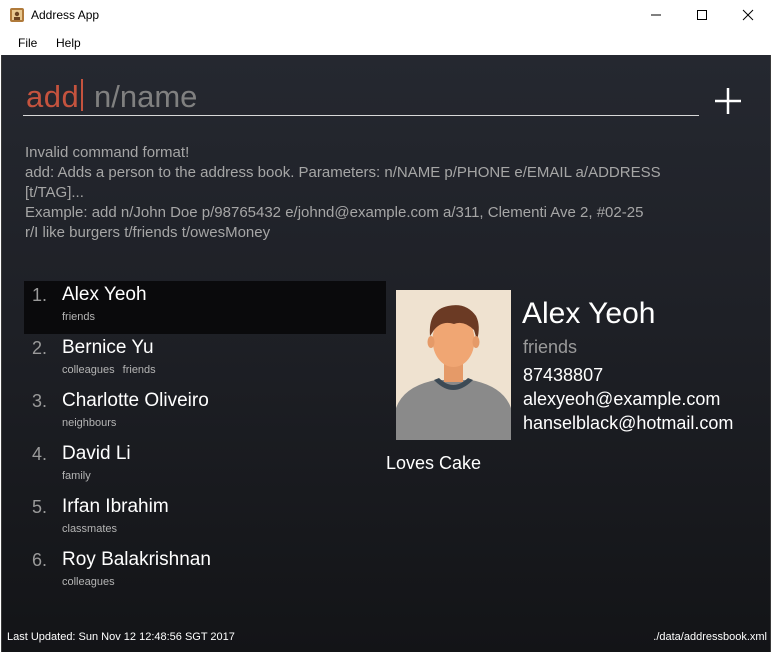 This screenshot has width=771, height=653. What do you see at coordinates (148, 232) in the screenshot?
I see `result-line: r/I like burgers t/friends t/owesMoney` at bounding box center [148, 232].